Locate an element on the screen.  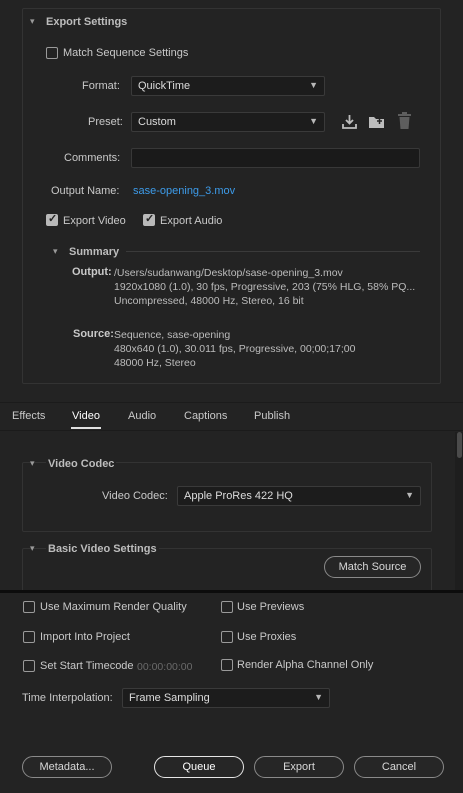
export-video-label: Export Video is located at coordinates (94, 221).